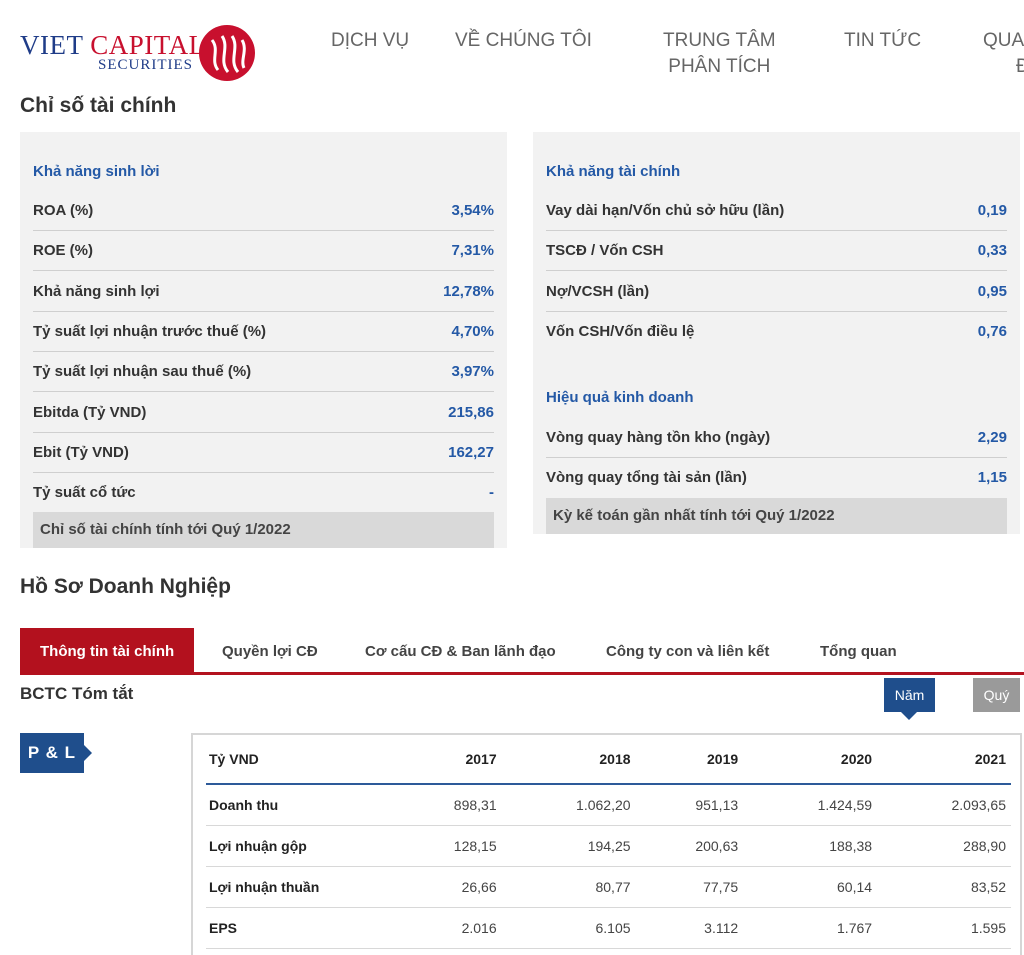 The width and height of the screenshot is (1024, 955). I want to click on ratio-row-vong-quay-tong-tai-san: Vòng quay tổng tài sản (lần) 1,15, so click(776, 477).